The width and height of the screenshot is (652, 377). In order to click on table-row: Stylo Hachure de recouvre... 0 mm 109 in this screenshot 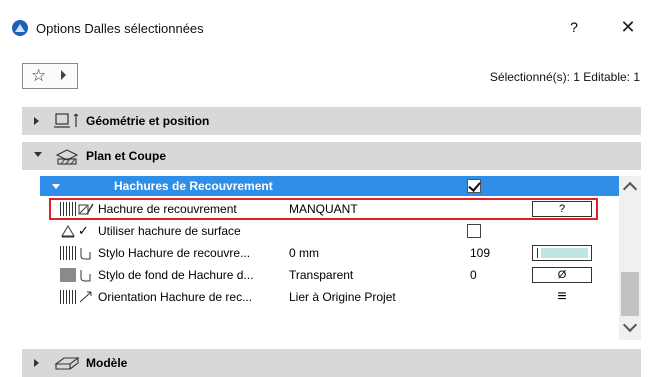, I will do `click(329, 253)`.